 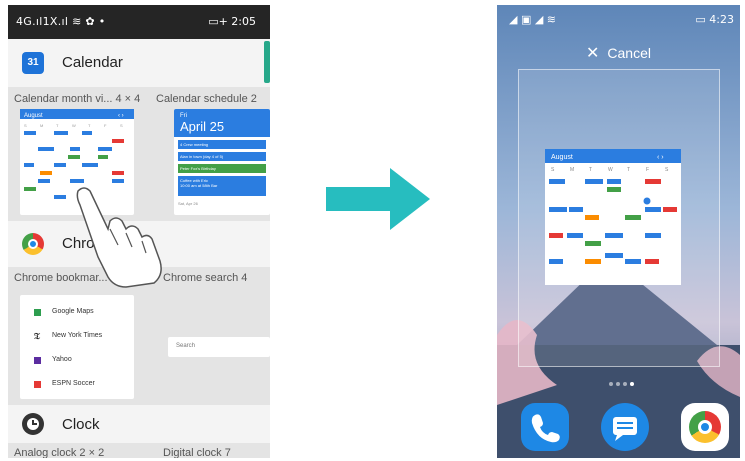 I want to click on nyt-icon: 𝔗, so click(x=37, y=336).